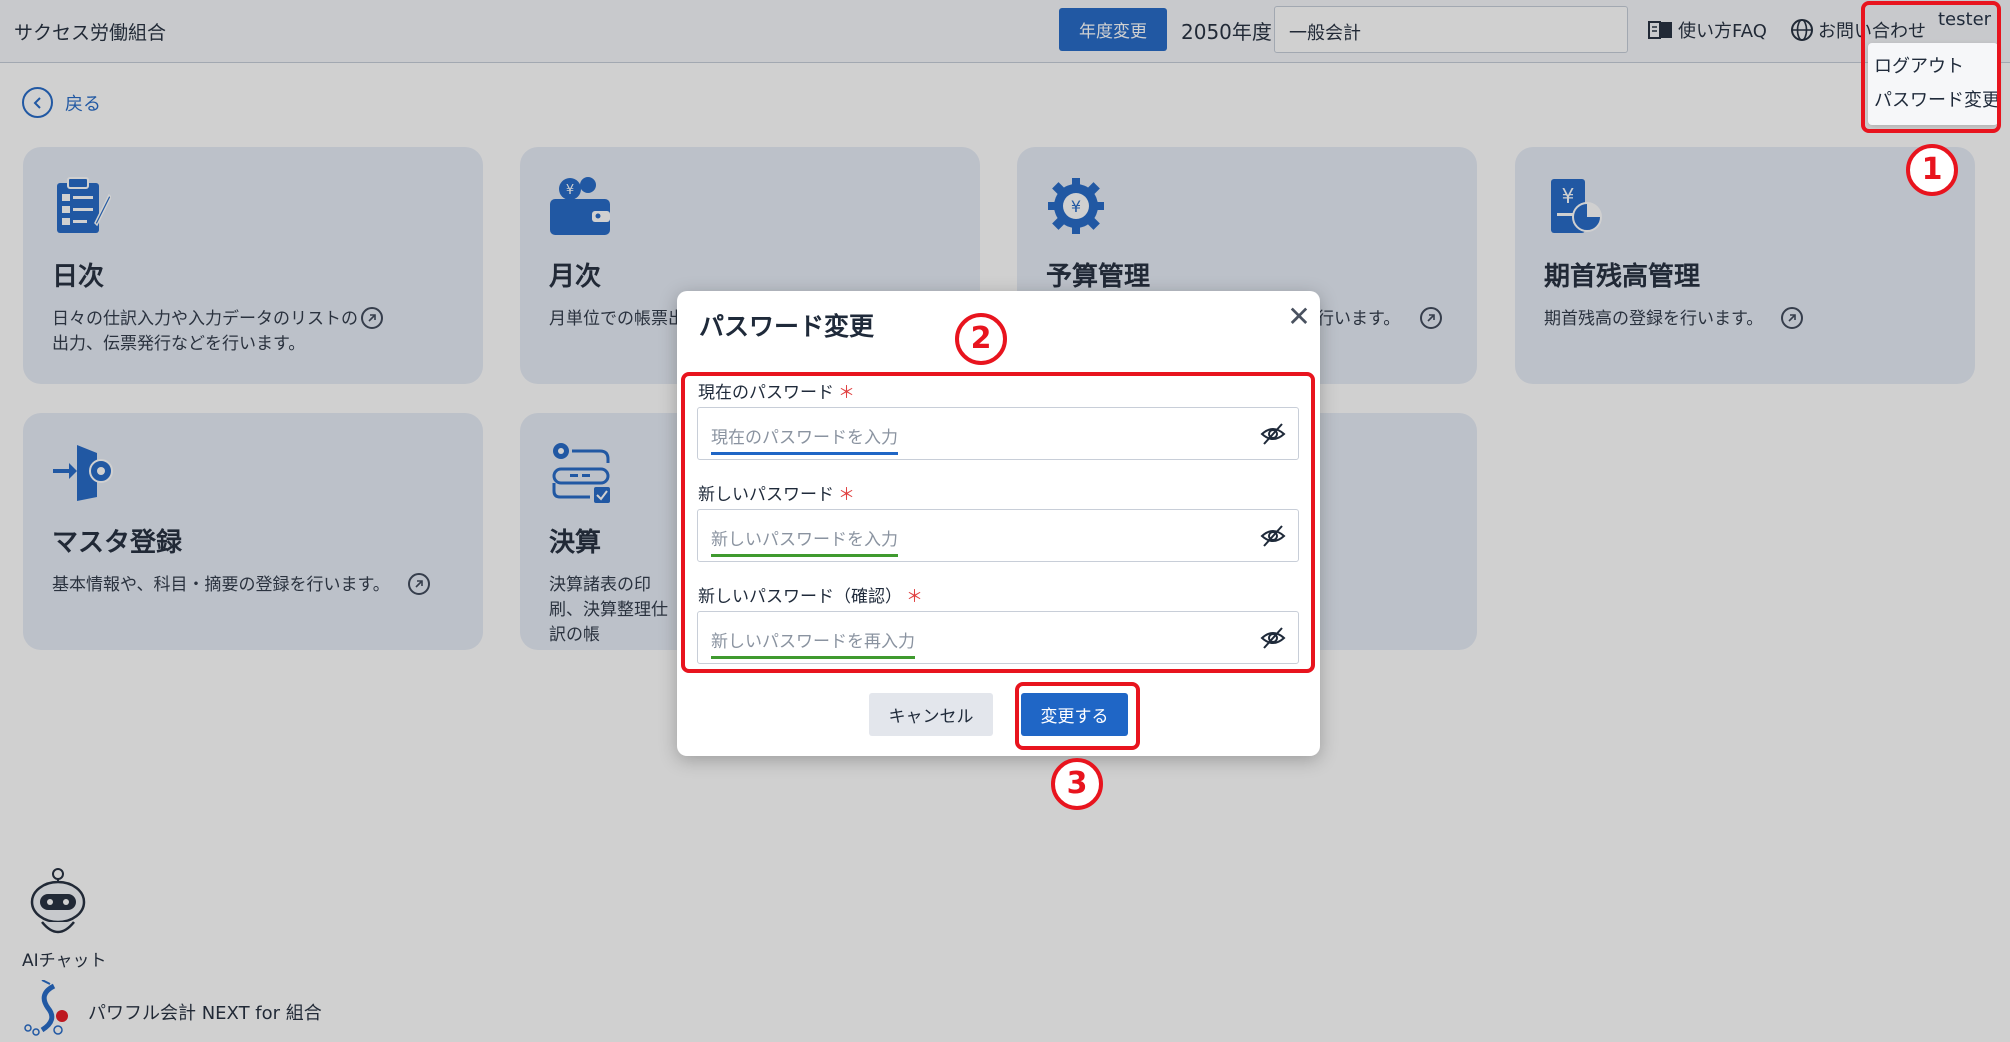  I want to click on annotation-box-submit, so click(1077, 716).